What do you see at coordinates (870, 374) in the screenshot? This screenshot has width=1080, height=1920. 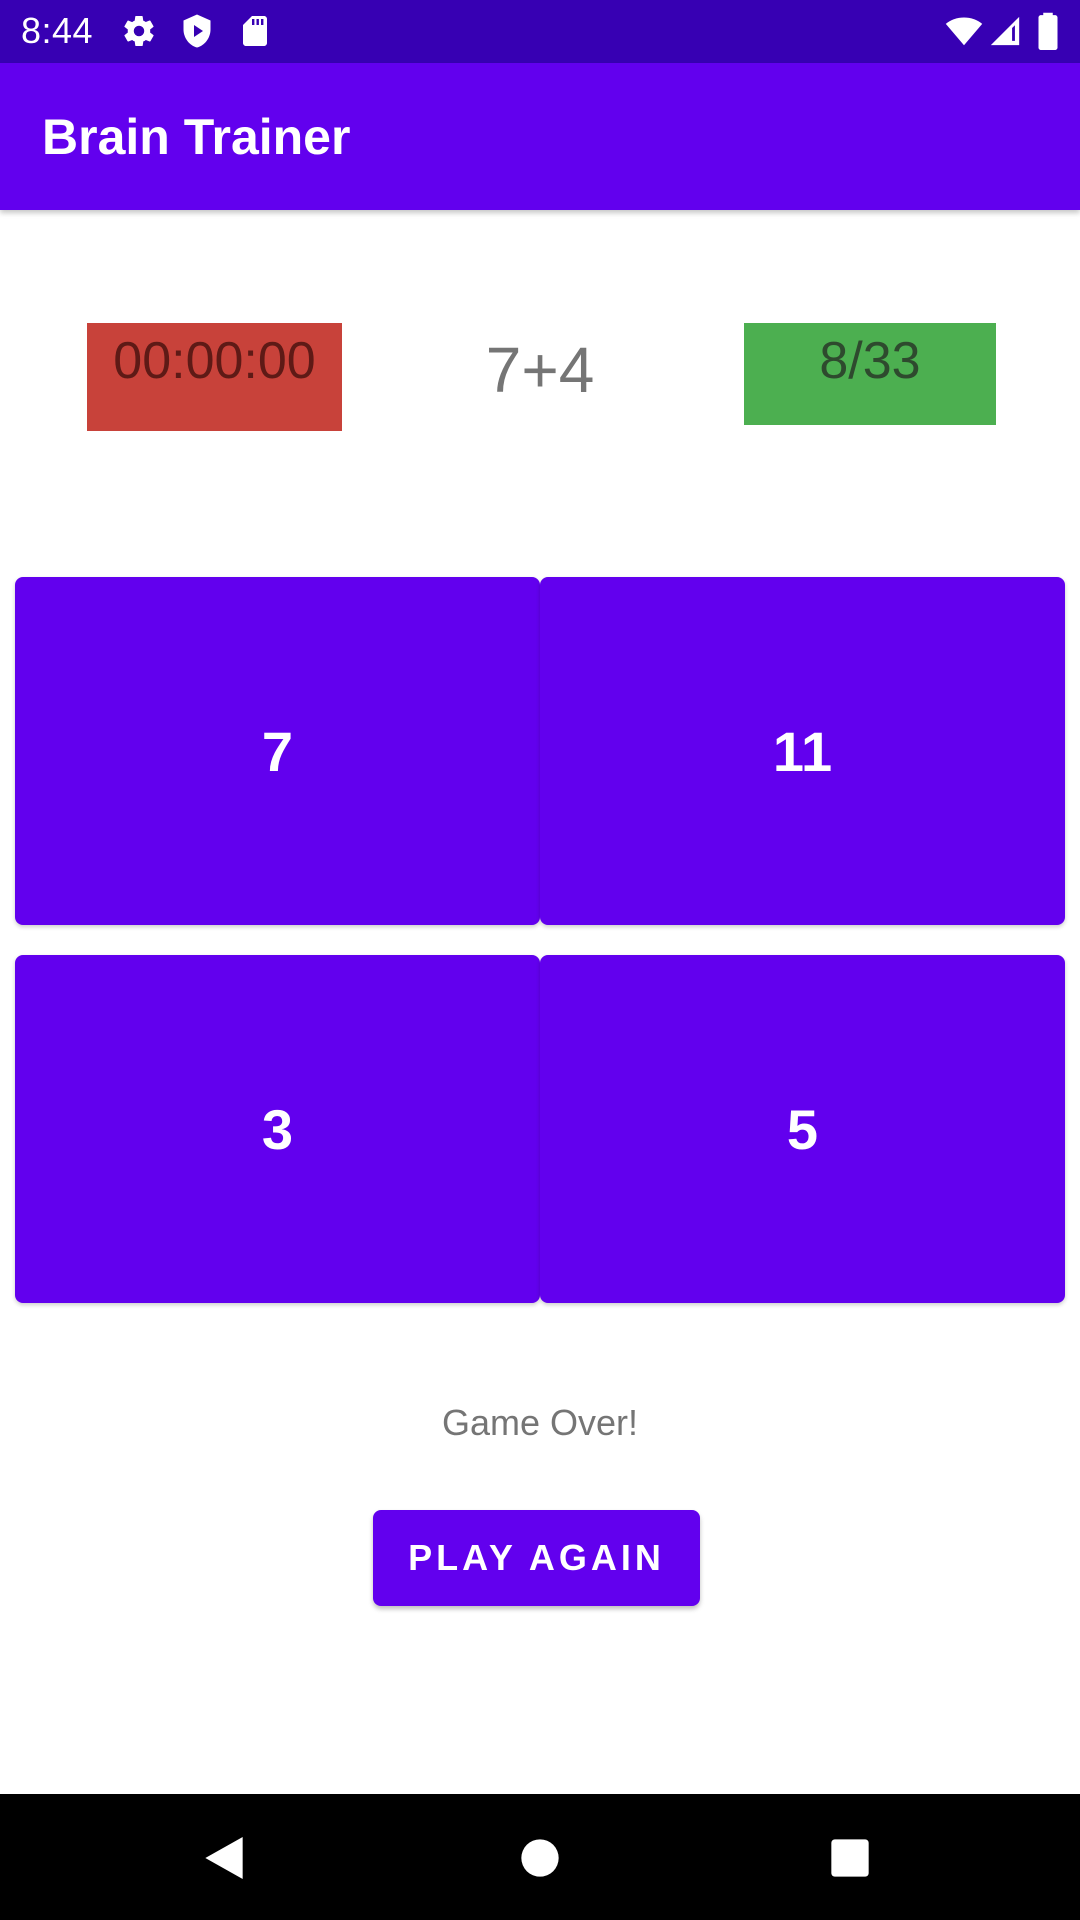 I see `score-display: 8/33` at bounding box center [870, 374].